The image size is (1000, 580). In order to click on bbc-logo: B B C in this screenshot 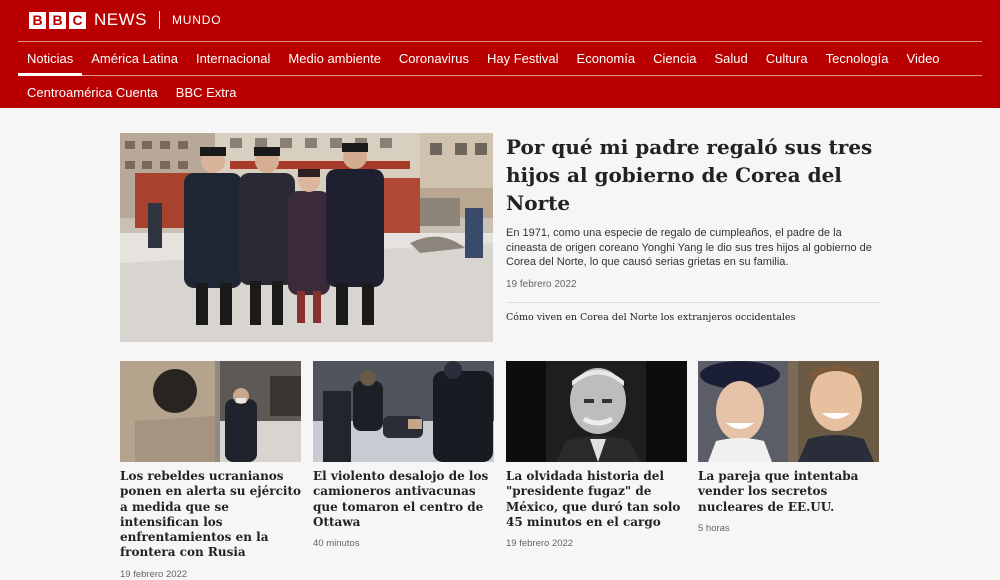, I will do `click(57, 20)`.